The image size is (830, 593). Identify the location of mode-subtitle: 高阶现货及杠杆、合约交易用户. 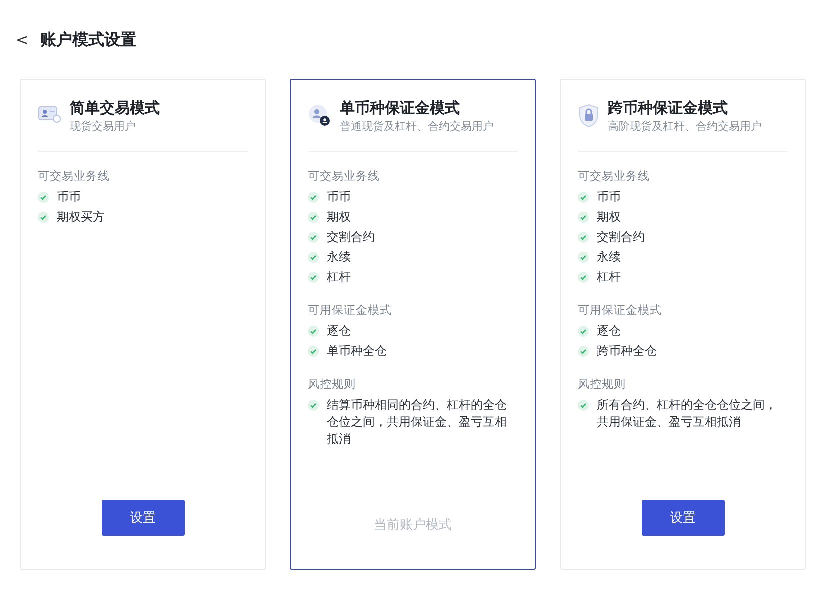
(685, 127).